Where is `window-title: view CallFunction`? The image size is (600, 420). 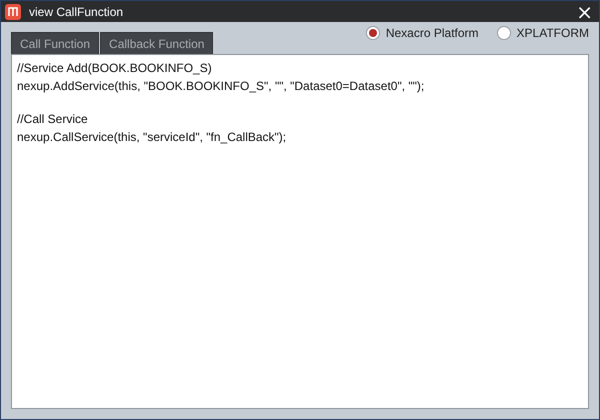 window-title: view CallFunction is located at coordinates (76, 11).